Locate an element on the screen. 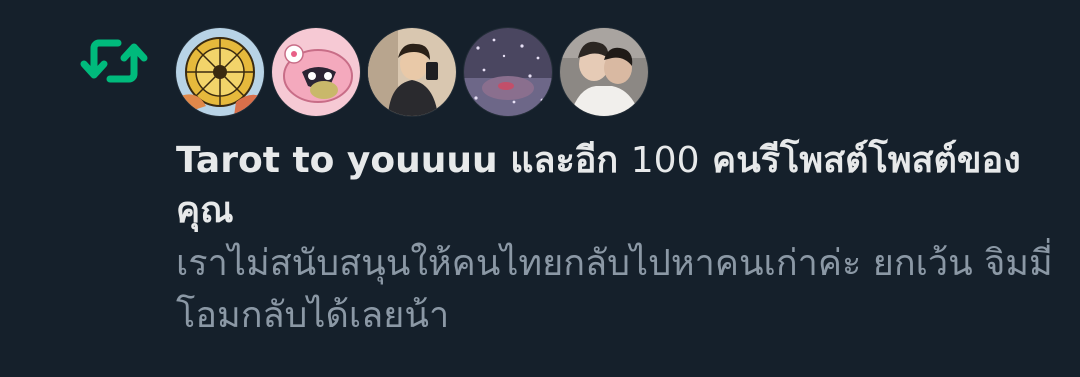 The width and height of the screenshot is (1080, 377). pink-cartoon-avatar is located at coordinates (316, 72).